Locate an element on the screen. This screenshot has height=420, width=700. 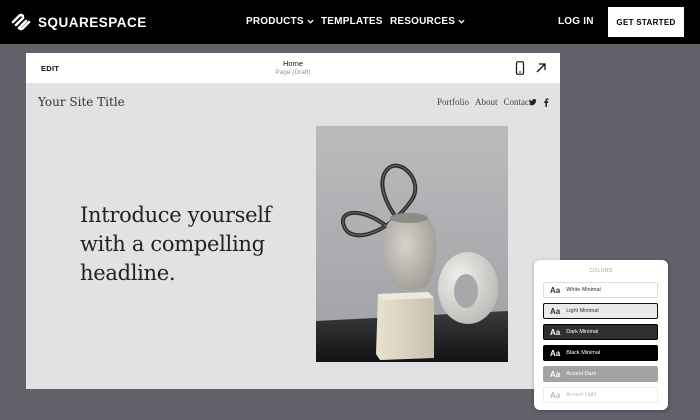
swatch-white-minimal: Aa White Minimal is located at coordinates (600, 290).